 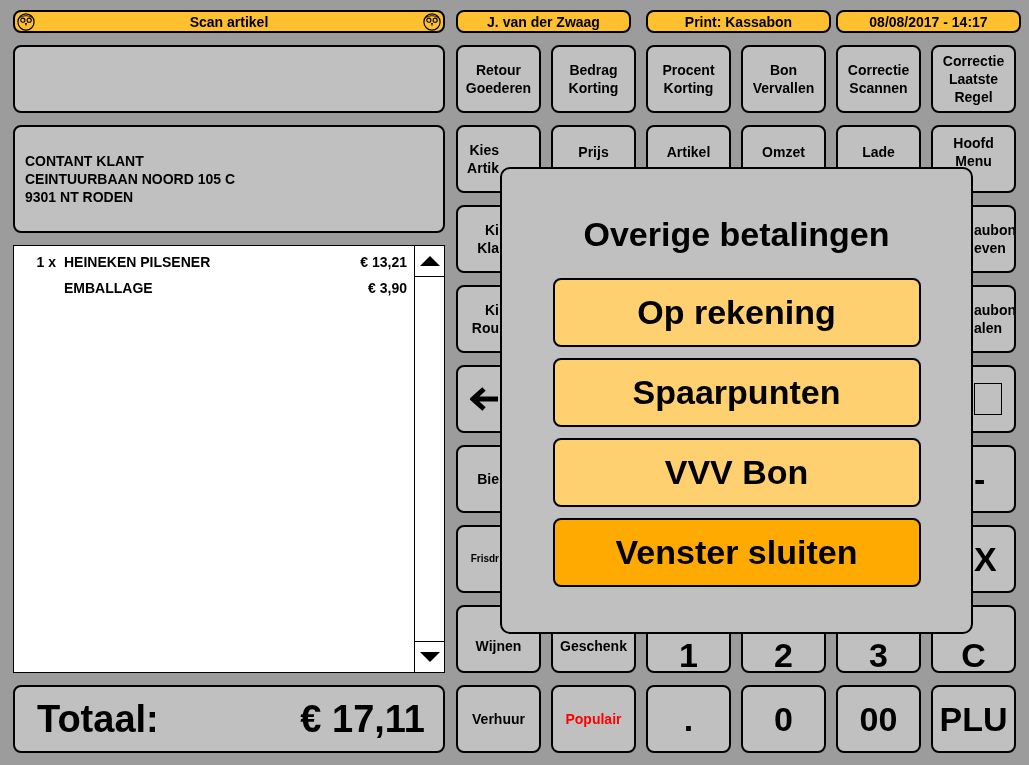 What do you see at coordinates (973, 79) in the screenshot?
I see `key-button: Correctie Laatste Regel` at bounding box center [973, 79].